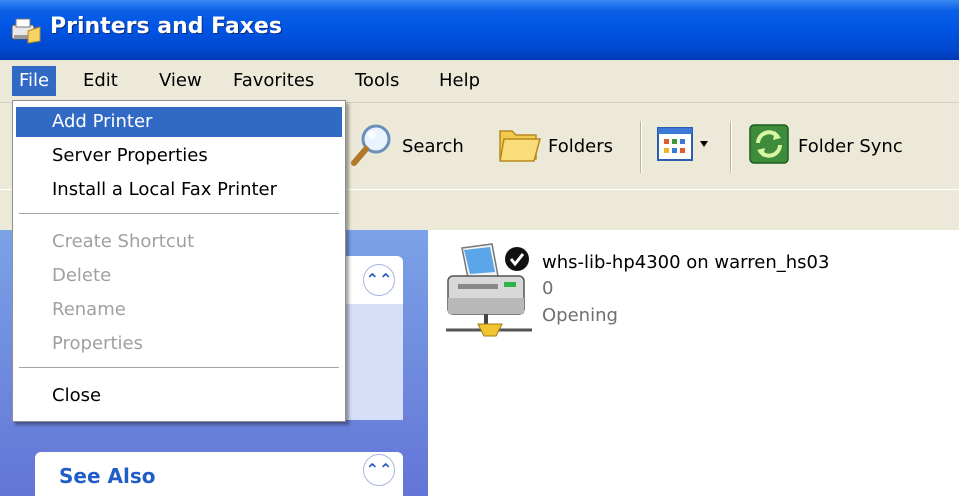 This screenshot has width=959, height=500. What do you see at coordinates (769, 146) in the screenshot?
I see `folder-sync-icon` at bounding box center [769, 146].